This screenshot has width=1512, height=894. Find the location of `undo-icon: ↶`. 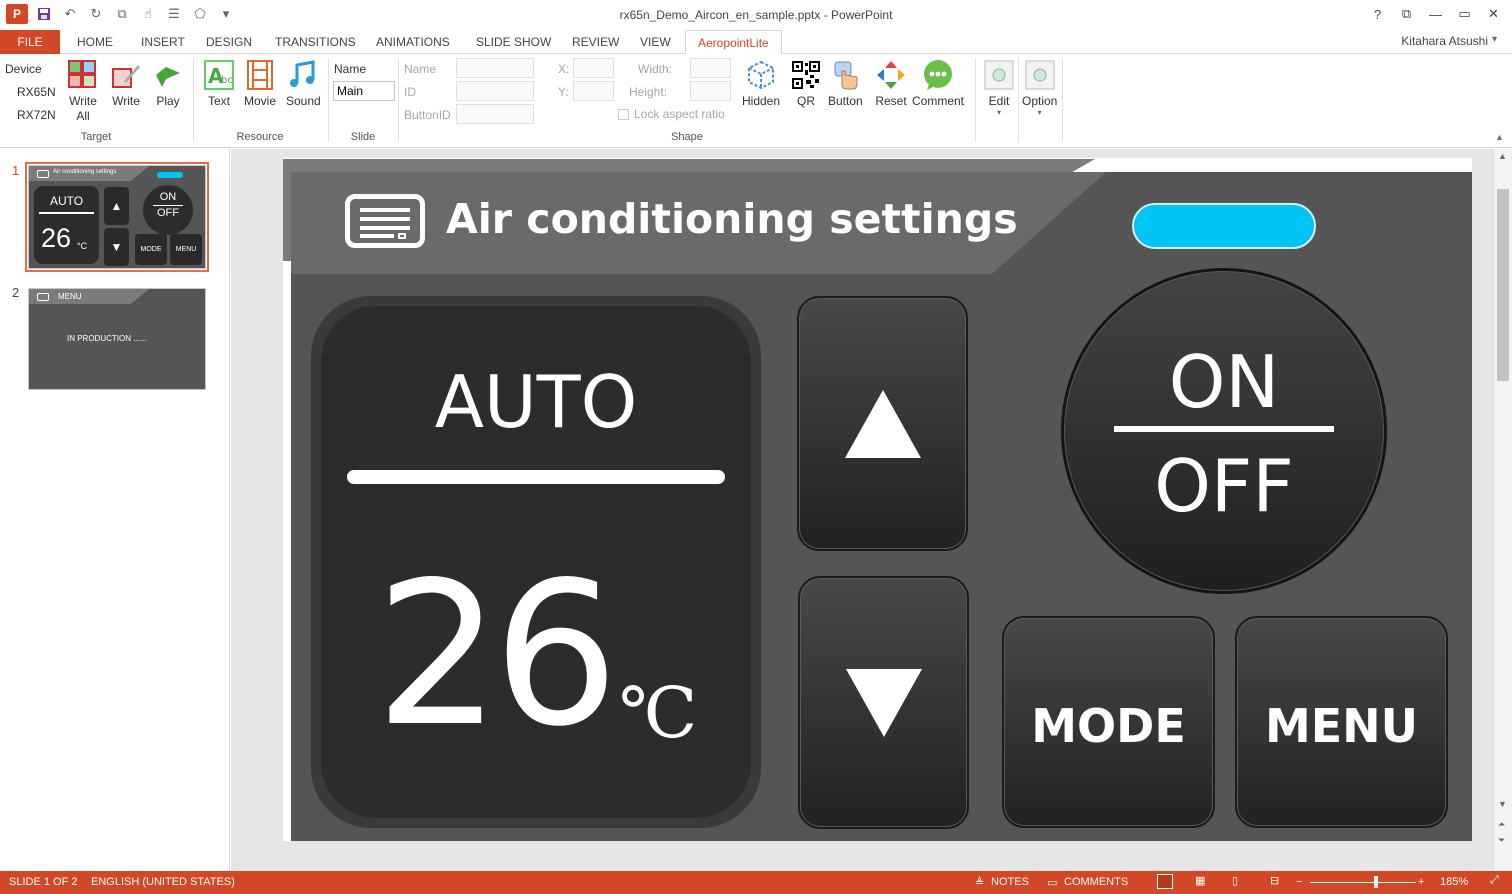

undo-icon: ↶ is located at coordinates (70, 14).